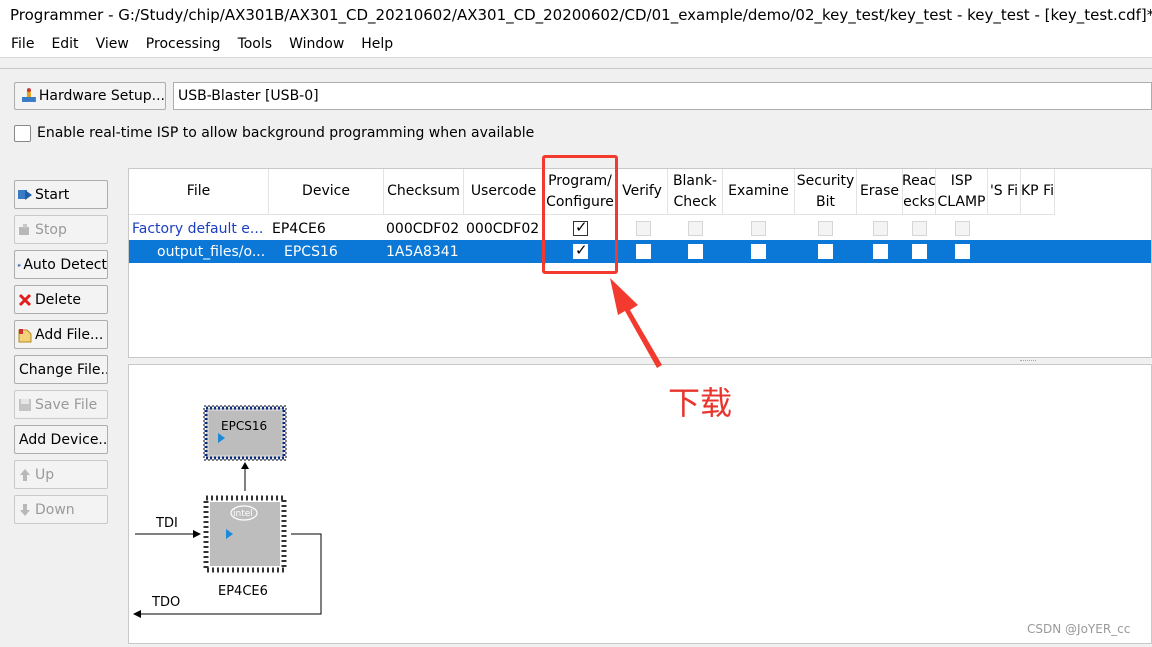  I want to click on down-label: Down, so click(55, 509).